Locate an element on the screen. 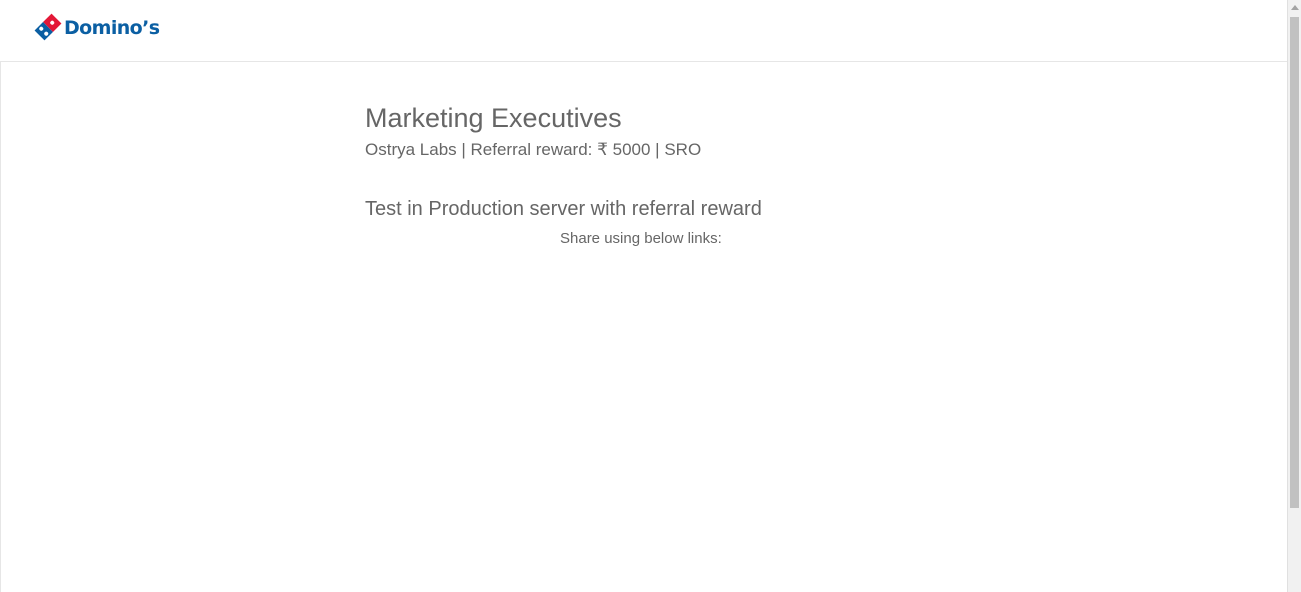 The height and width of the screenshot is (592, 1301). scroll-thumb is located at coordinates (1294, 262).